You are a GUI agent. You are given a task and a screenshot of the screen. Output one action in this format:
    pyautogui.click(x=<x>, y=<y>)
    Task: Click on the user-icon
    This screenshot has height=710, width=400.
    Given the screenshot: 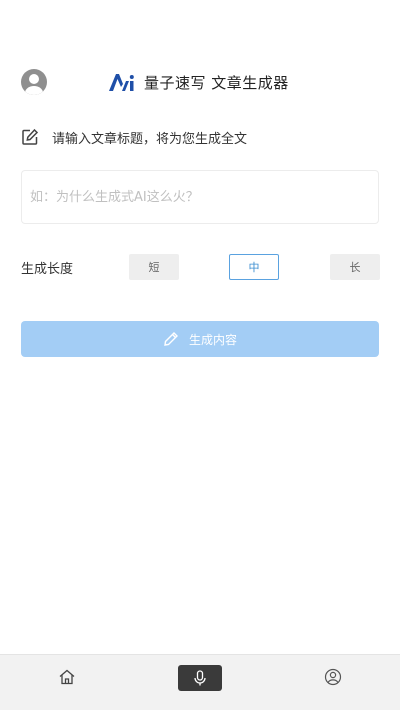 What is the action you would take?
    pyautogui.click(x=333, y=677)
    